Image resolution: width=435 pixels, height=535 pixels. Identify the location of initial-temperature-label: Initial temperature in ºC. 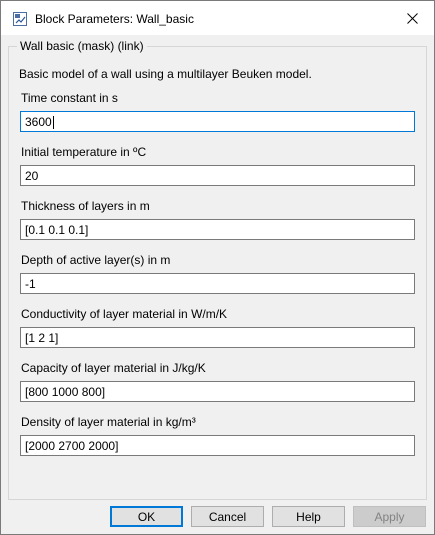
(84, 152).